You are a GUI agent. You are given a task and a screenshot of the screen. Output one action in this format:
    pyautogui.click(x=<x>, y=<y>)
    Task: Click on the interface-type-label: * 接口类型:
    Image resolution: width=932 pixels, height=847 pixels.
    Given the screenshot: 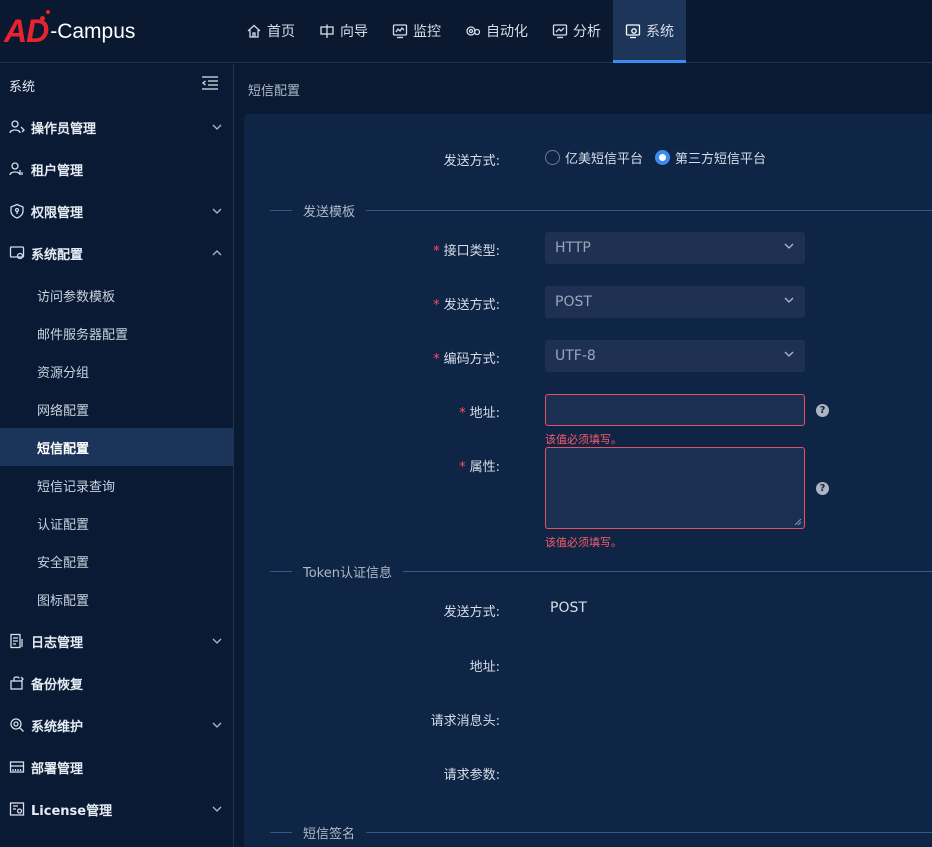 What is the action you would take?
    pyautogui.click(x=466, y=251)
    